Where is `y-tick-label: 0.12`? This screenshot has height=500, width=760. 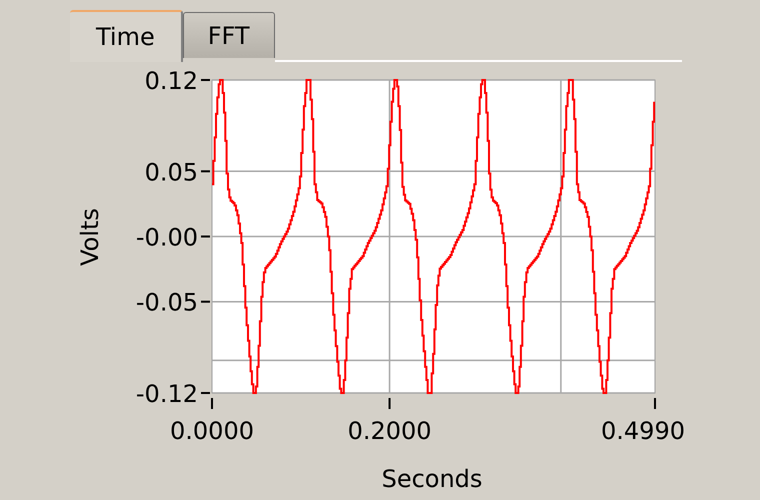
y-tick-label: 0.12 is located at coordinates (171, 81).